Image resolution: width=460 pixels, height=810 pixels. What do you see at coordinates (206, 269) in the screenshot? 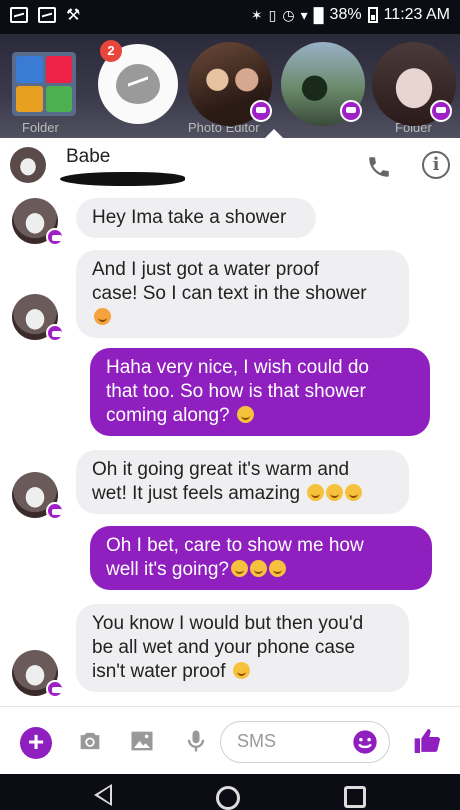
I see `message-text: And I just got a water proof` at bounding box center [206, 269].